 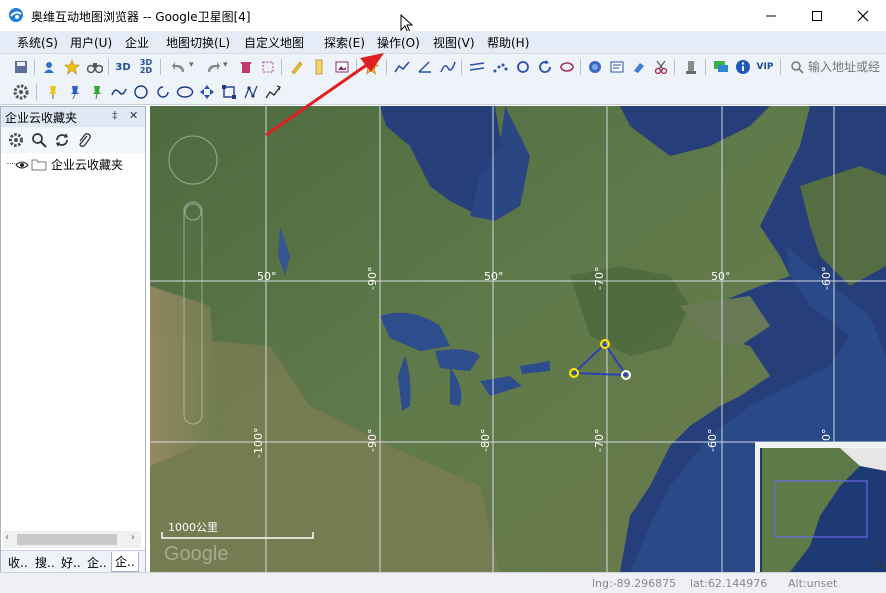 What do you see at coordinates (7, 537) in the screenshot?
I see `scroll-left-icon: ‹` at bounding box center [7, 537].